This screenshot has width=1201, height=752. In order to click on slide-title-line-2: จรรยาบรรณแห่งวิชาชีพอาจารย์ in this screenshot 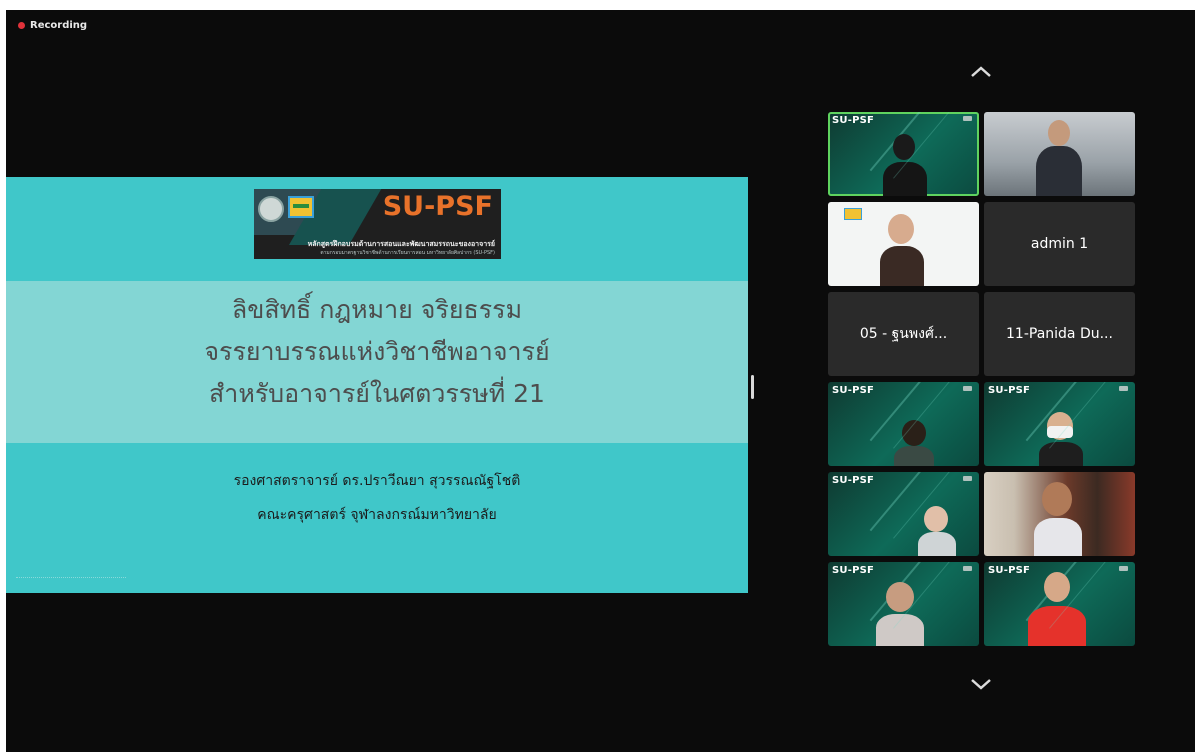, I will do `click(377, 351)`.